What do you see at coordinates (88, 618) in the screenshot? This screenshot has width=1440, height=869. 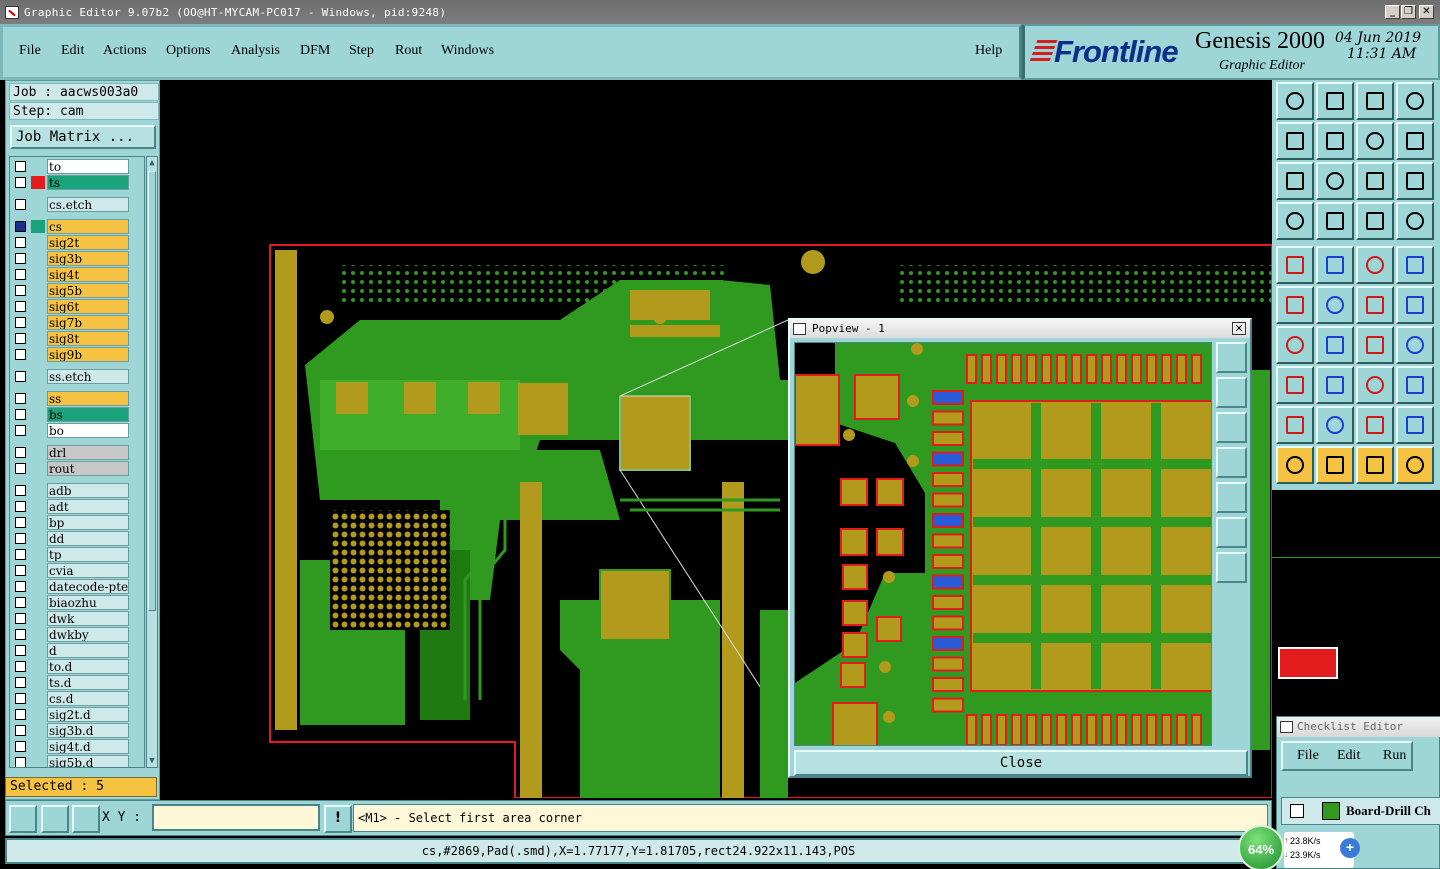 I see `layer-name: dwk` at bounding box center [88, 618].